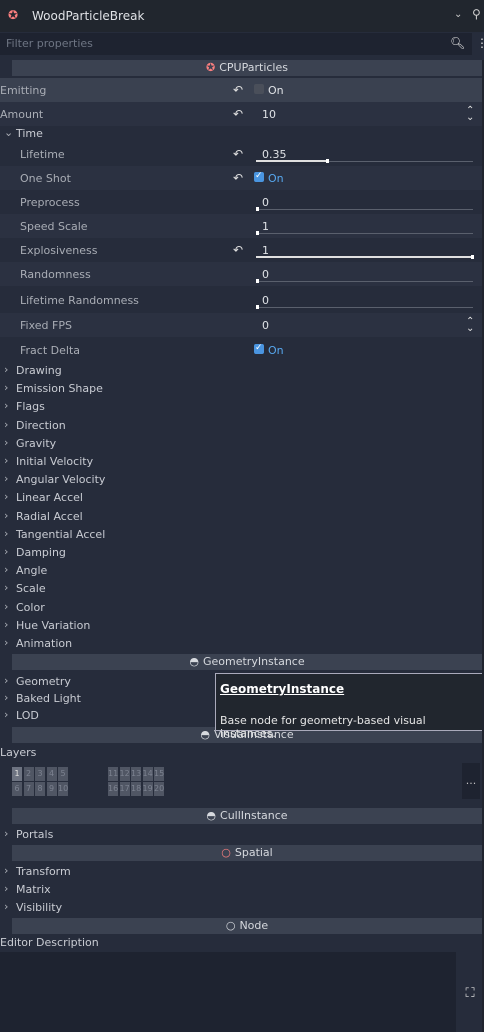  Describe the element at coordinates (241, 607) in the screenshot. I see `group-color: › Color` at that location.